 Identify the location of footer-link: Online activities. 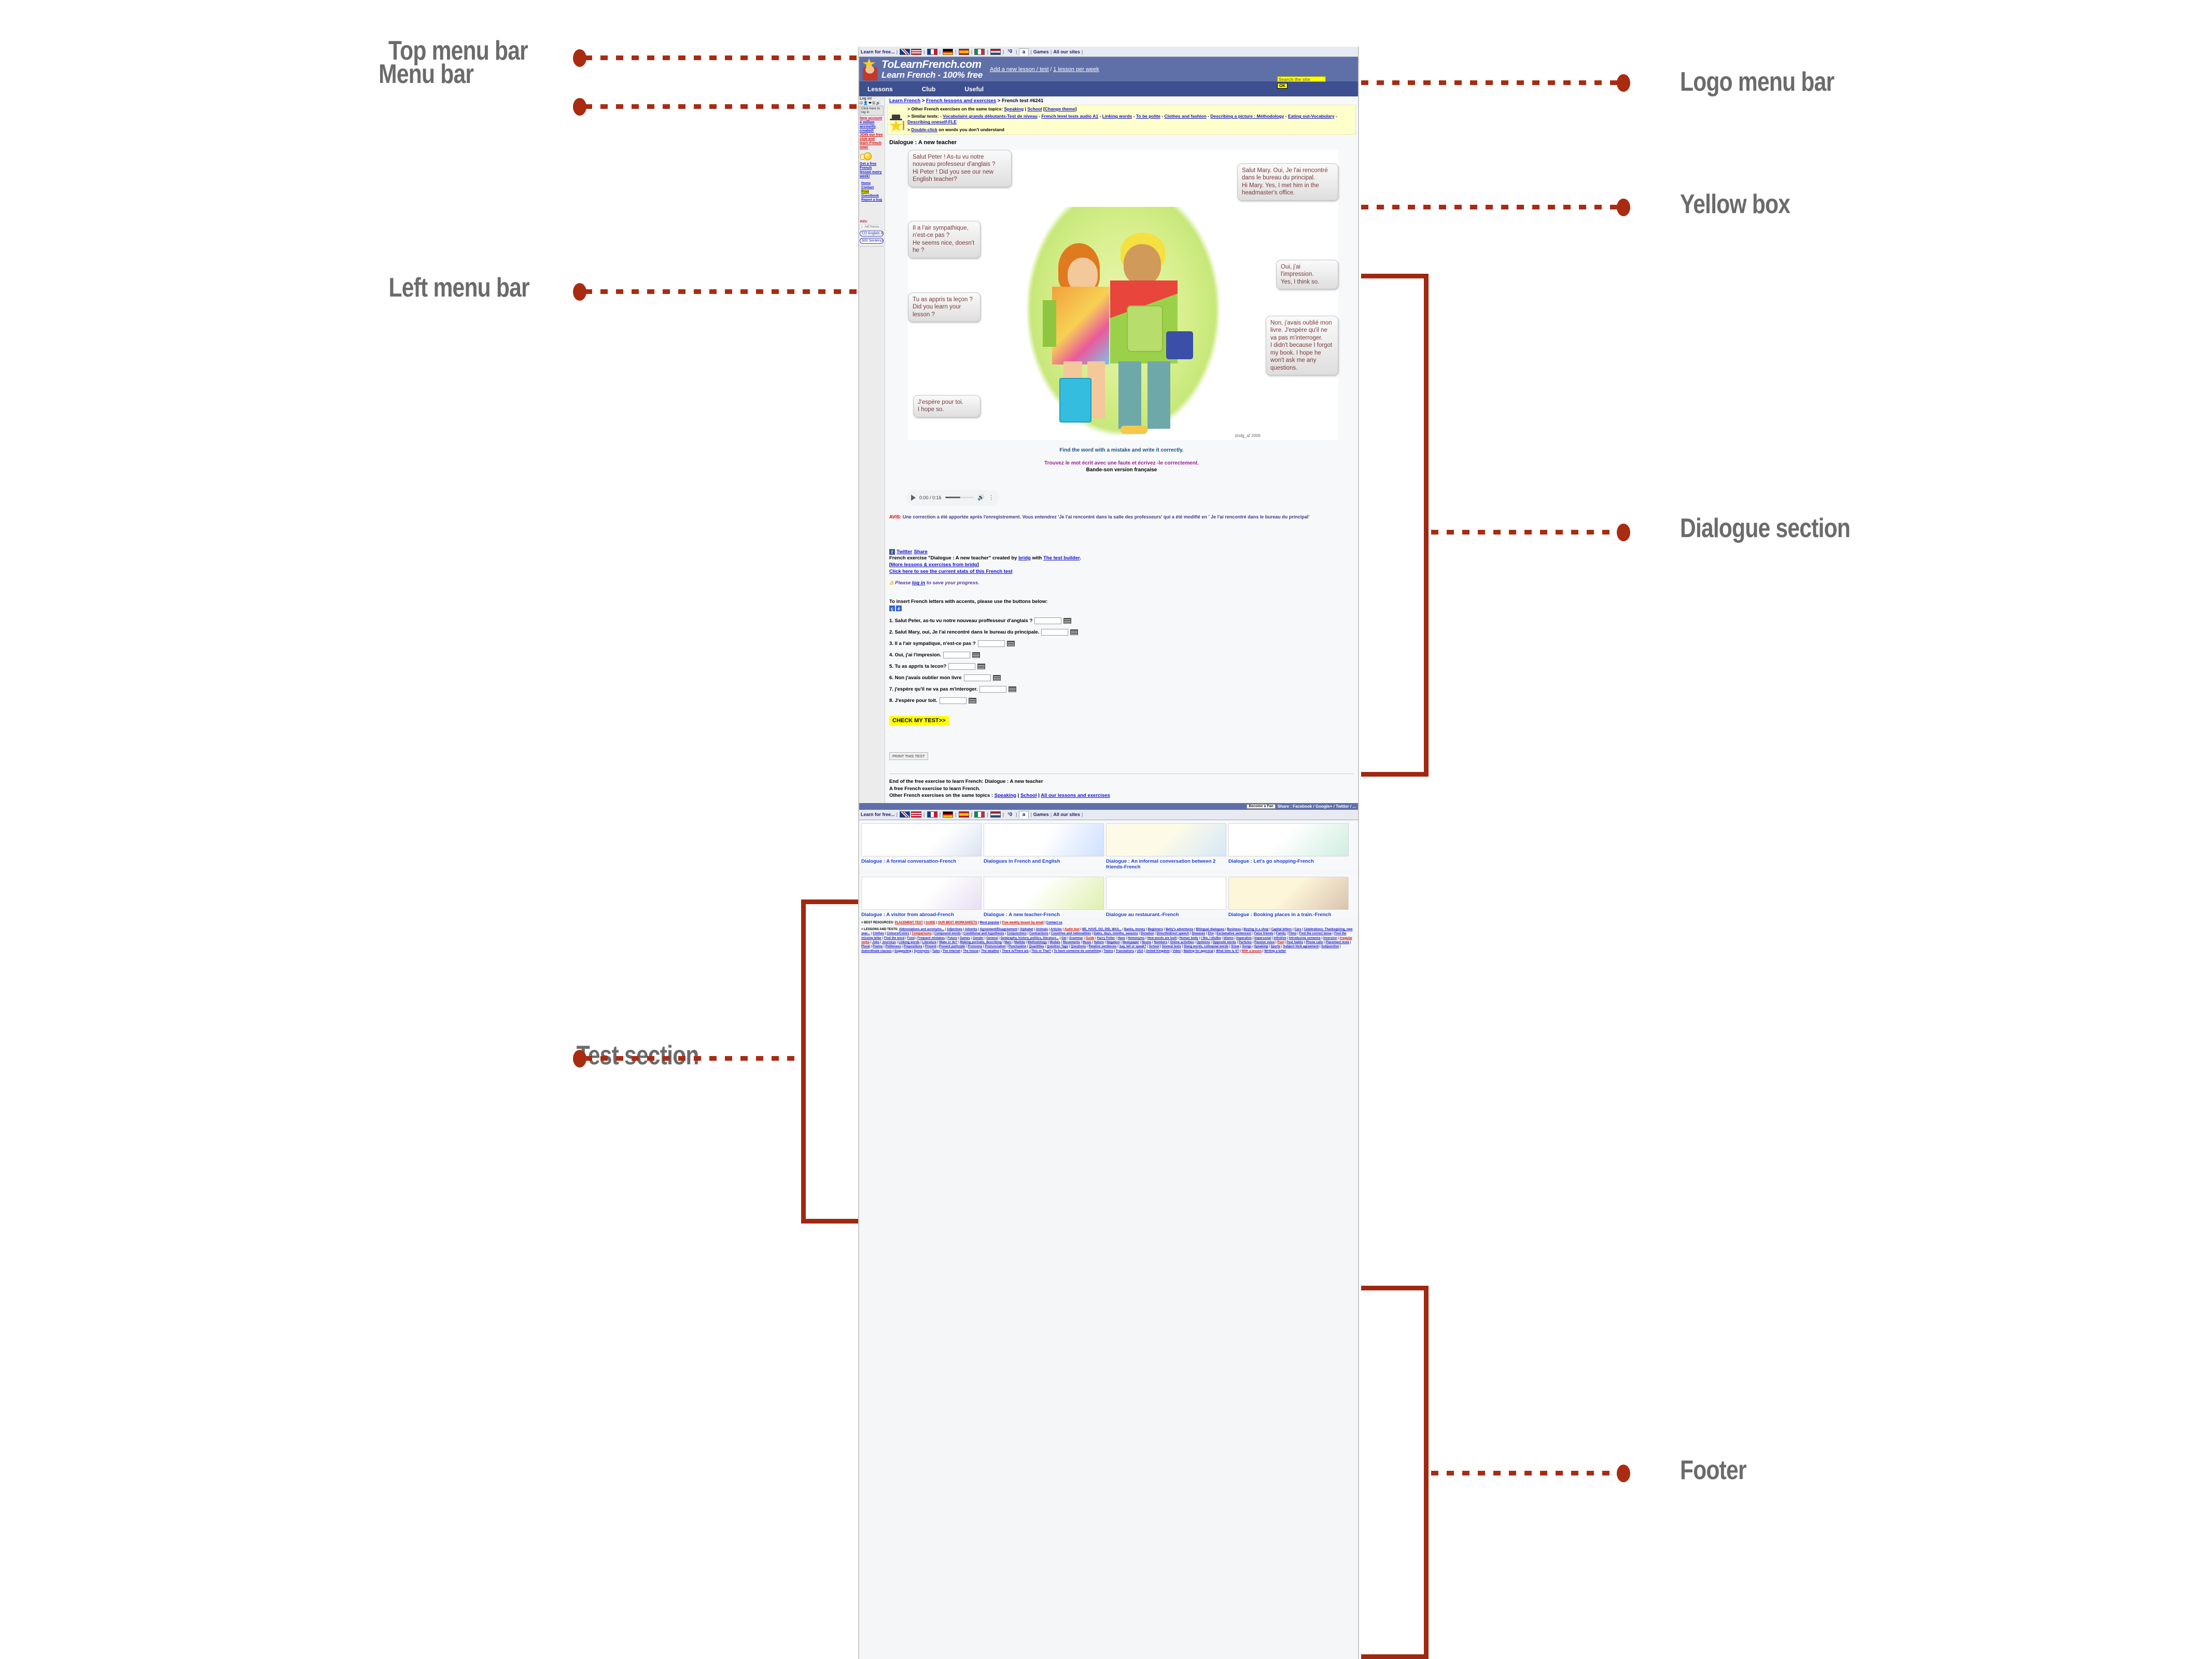
(1182, 943).